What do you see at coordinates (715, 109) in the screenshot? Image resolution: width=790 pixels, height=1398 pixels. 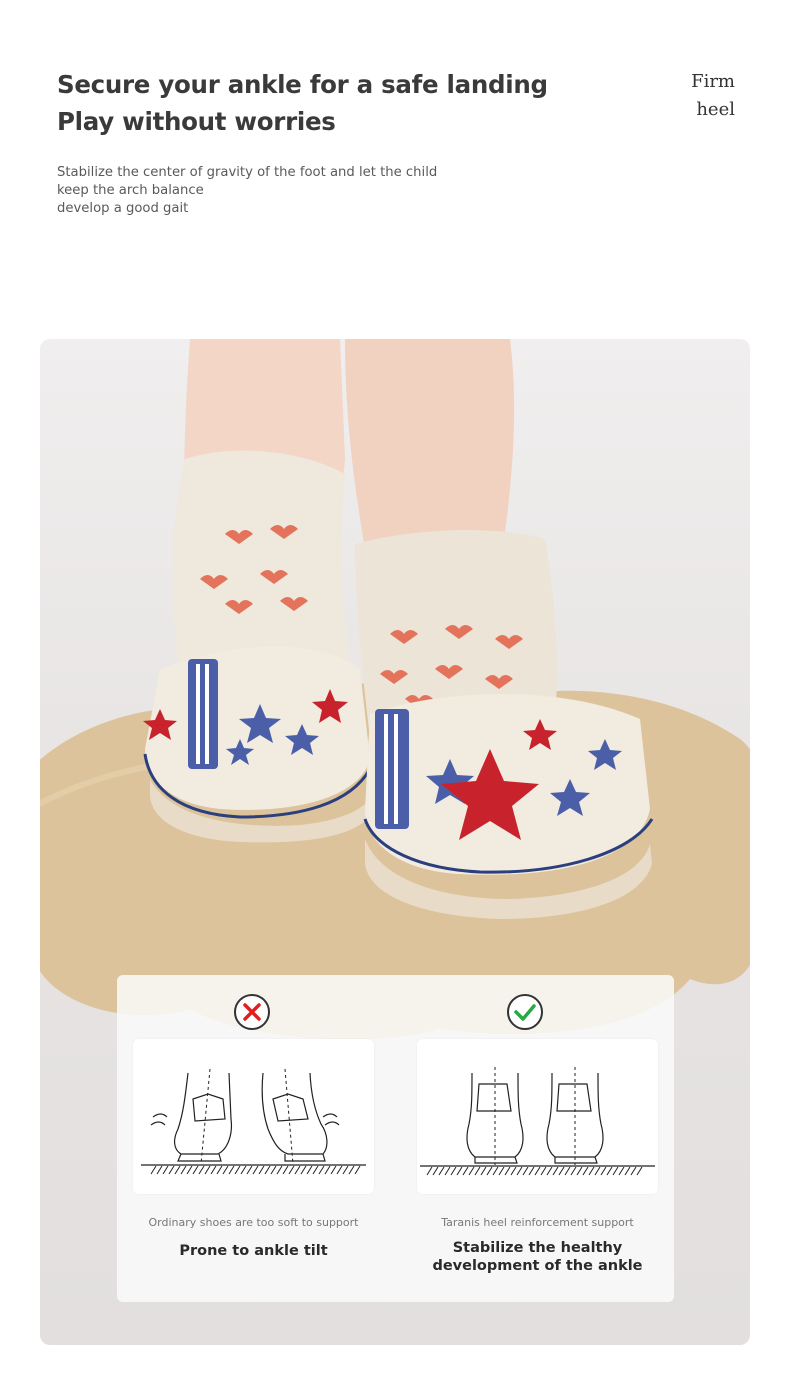 I see `feature-label-line-2: heel` at bounding box center [715, 109].